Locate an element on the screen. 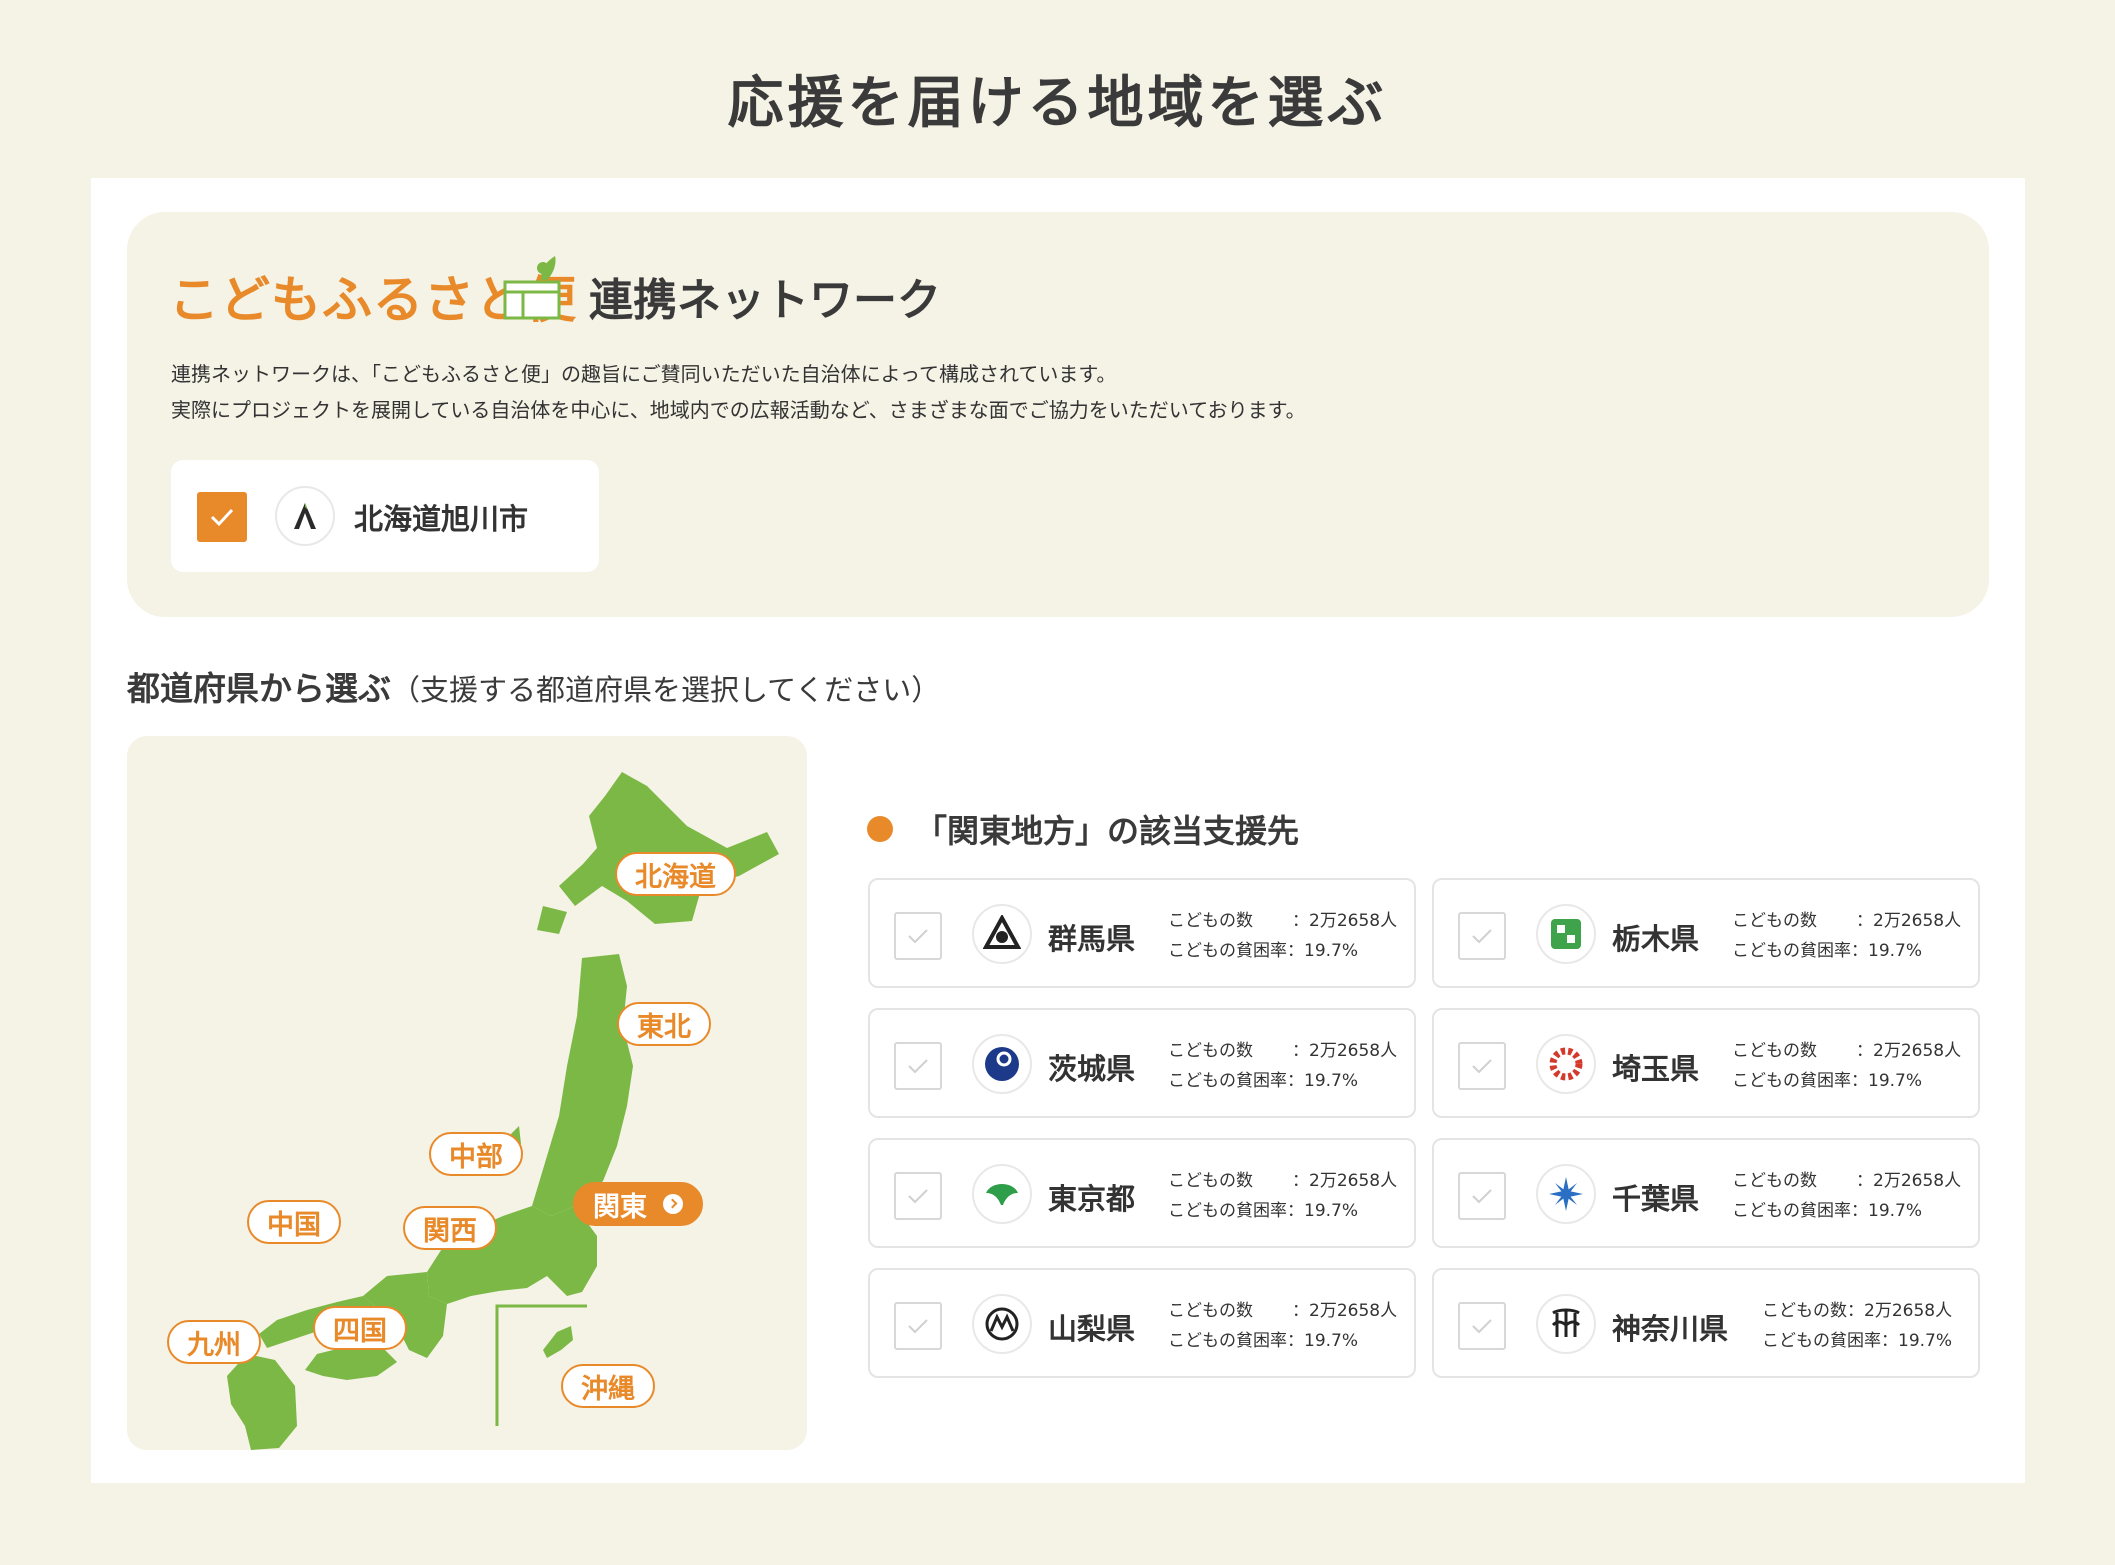  asahikawa-emblem-icon is located at coordinates (305, 516).